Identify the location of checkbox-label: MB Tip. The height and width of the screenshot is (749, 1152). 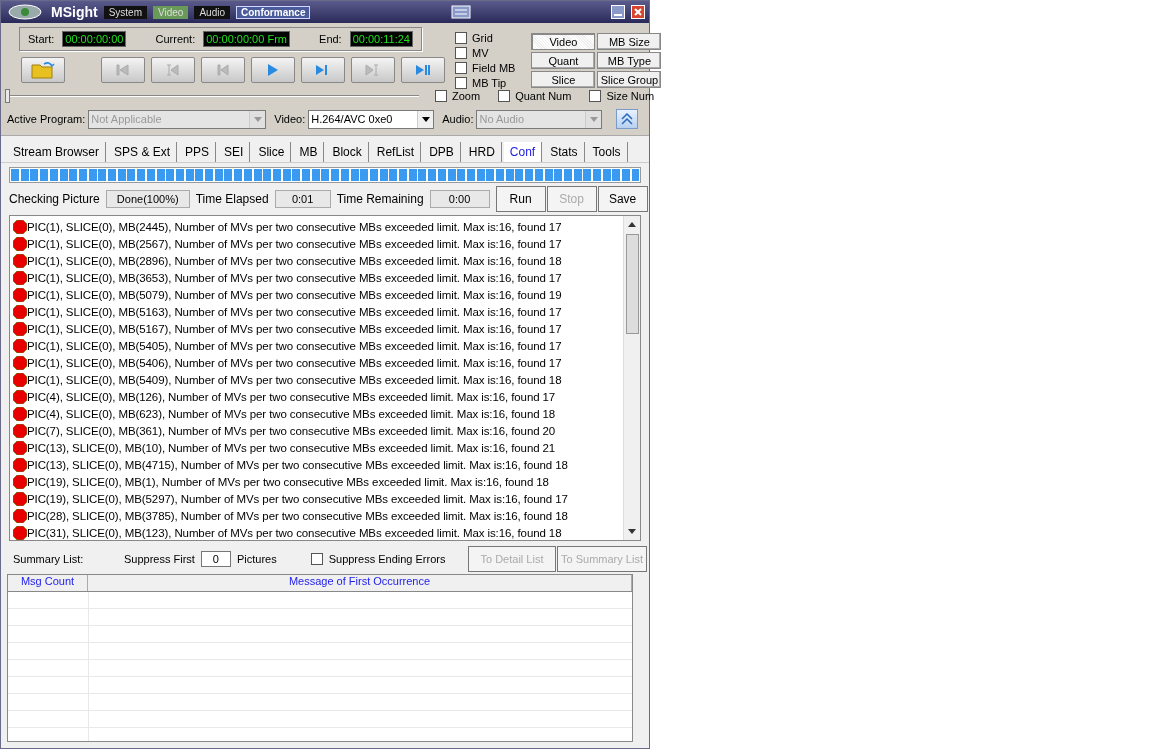
(489, 83).